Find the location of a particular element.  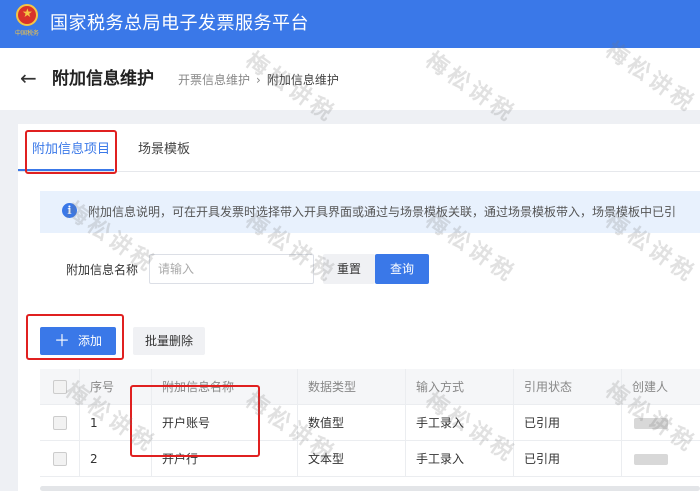

select-all-checkbox is located at coordinates (60, 387).